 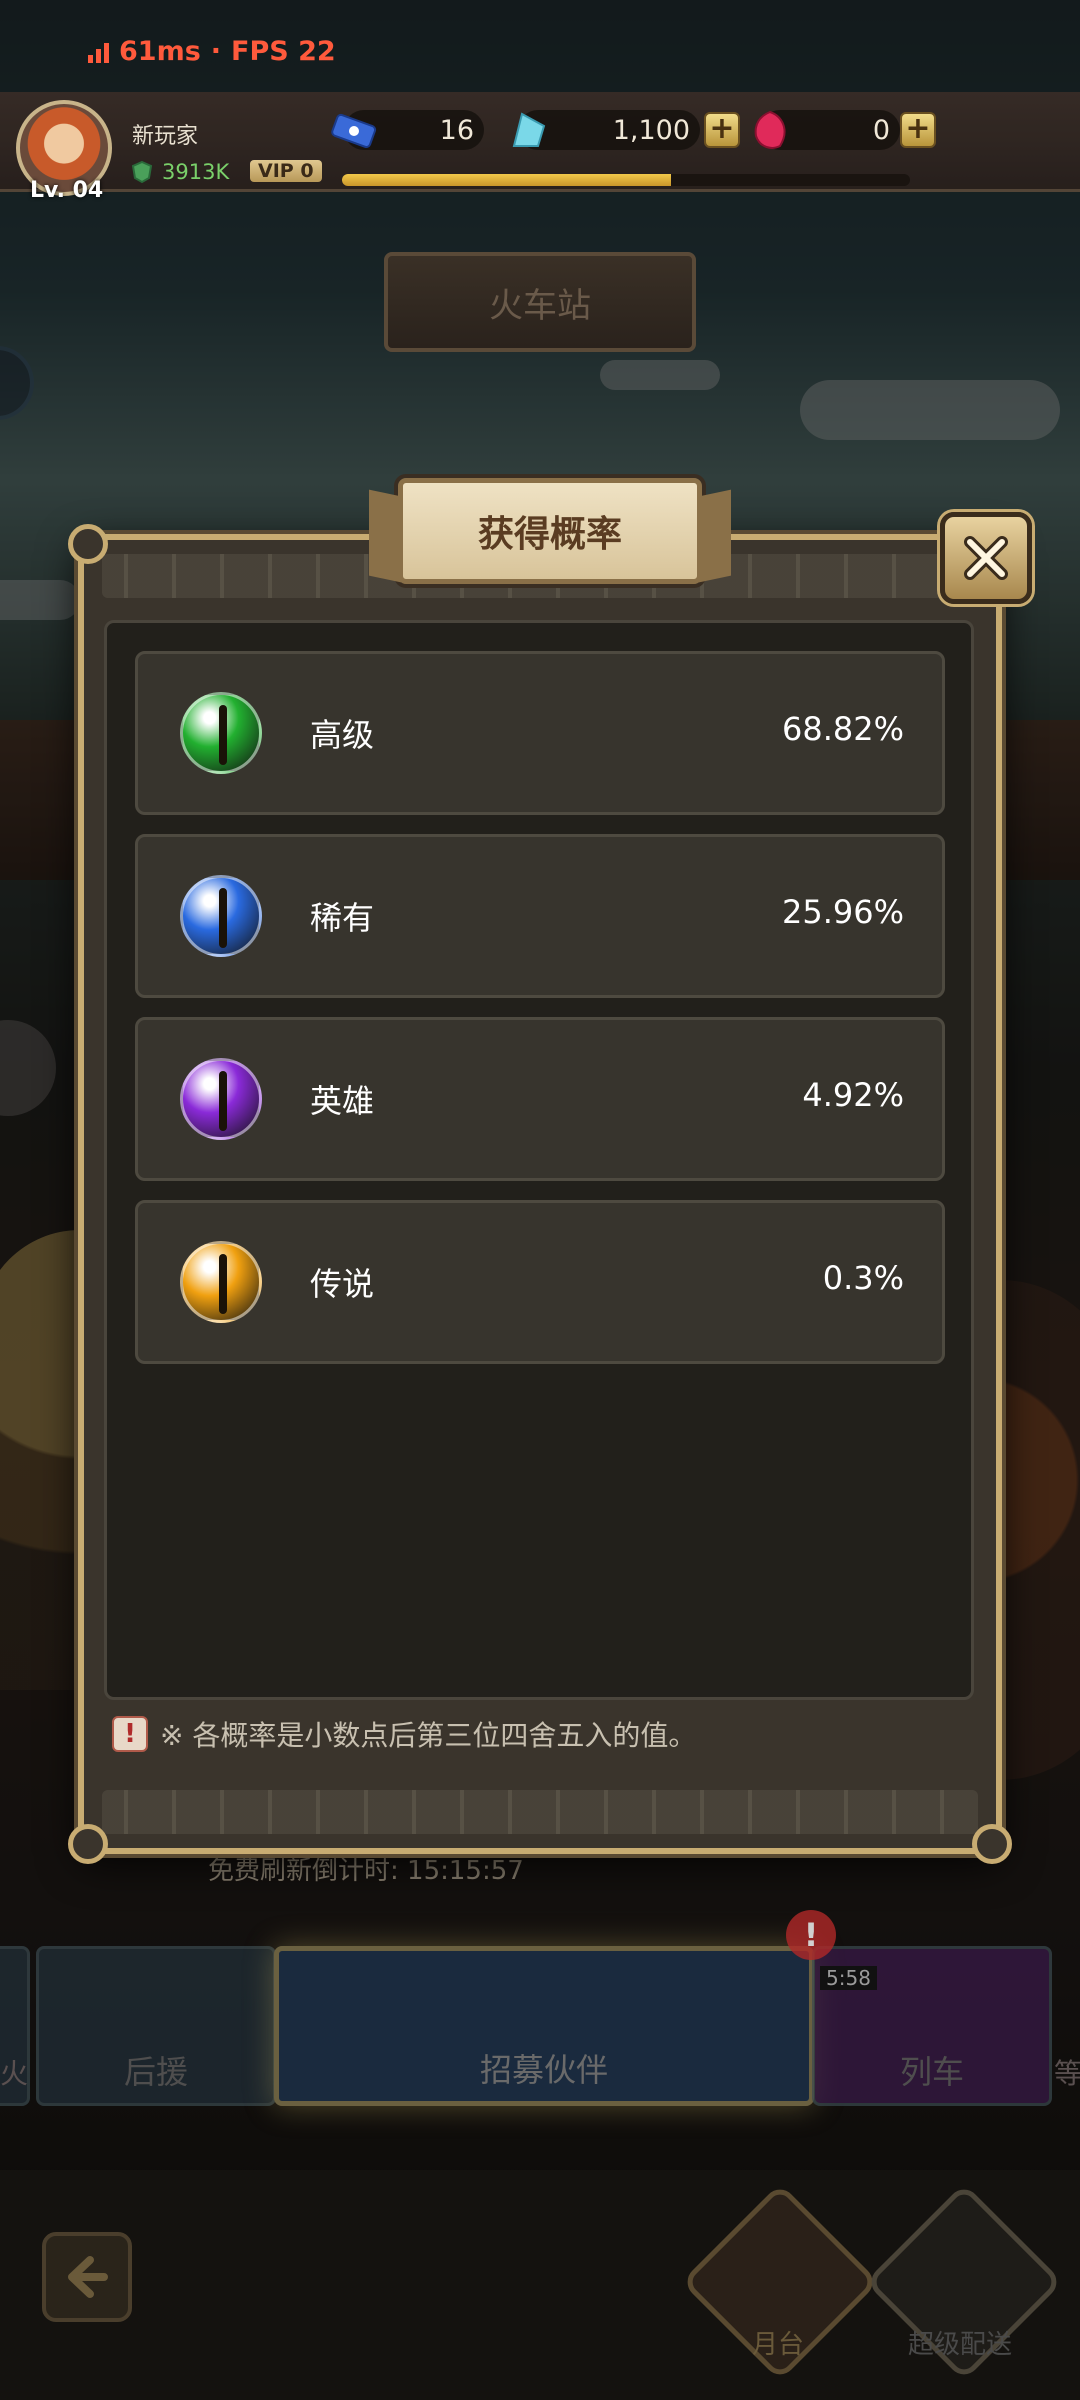 What do you see at coordinates (848, 1978) in the screenshot?
I see `card-timer: 5:58` at bounding box center [848, 1978].